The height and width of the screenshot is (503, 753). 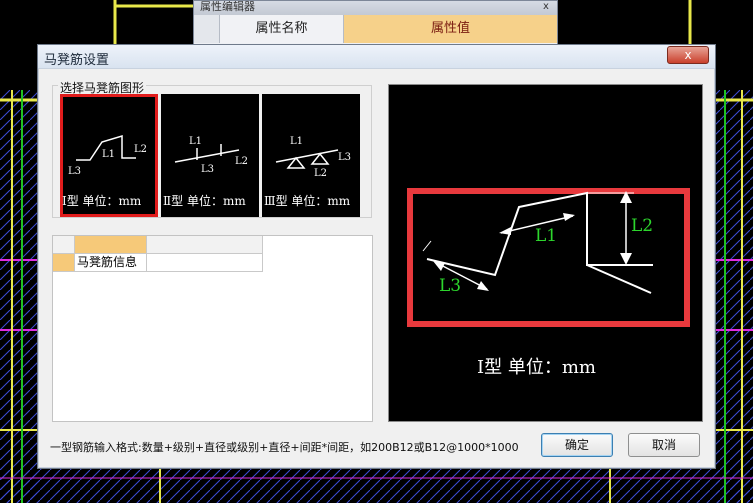 What do you see at coordinates (205, 263) in the screenshot?
I see `table-cell-value` at bounding box center [205, 263].